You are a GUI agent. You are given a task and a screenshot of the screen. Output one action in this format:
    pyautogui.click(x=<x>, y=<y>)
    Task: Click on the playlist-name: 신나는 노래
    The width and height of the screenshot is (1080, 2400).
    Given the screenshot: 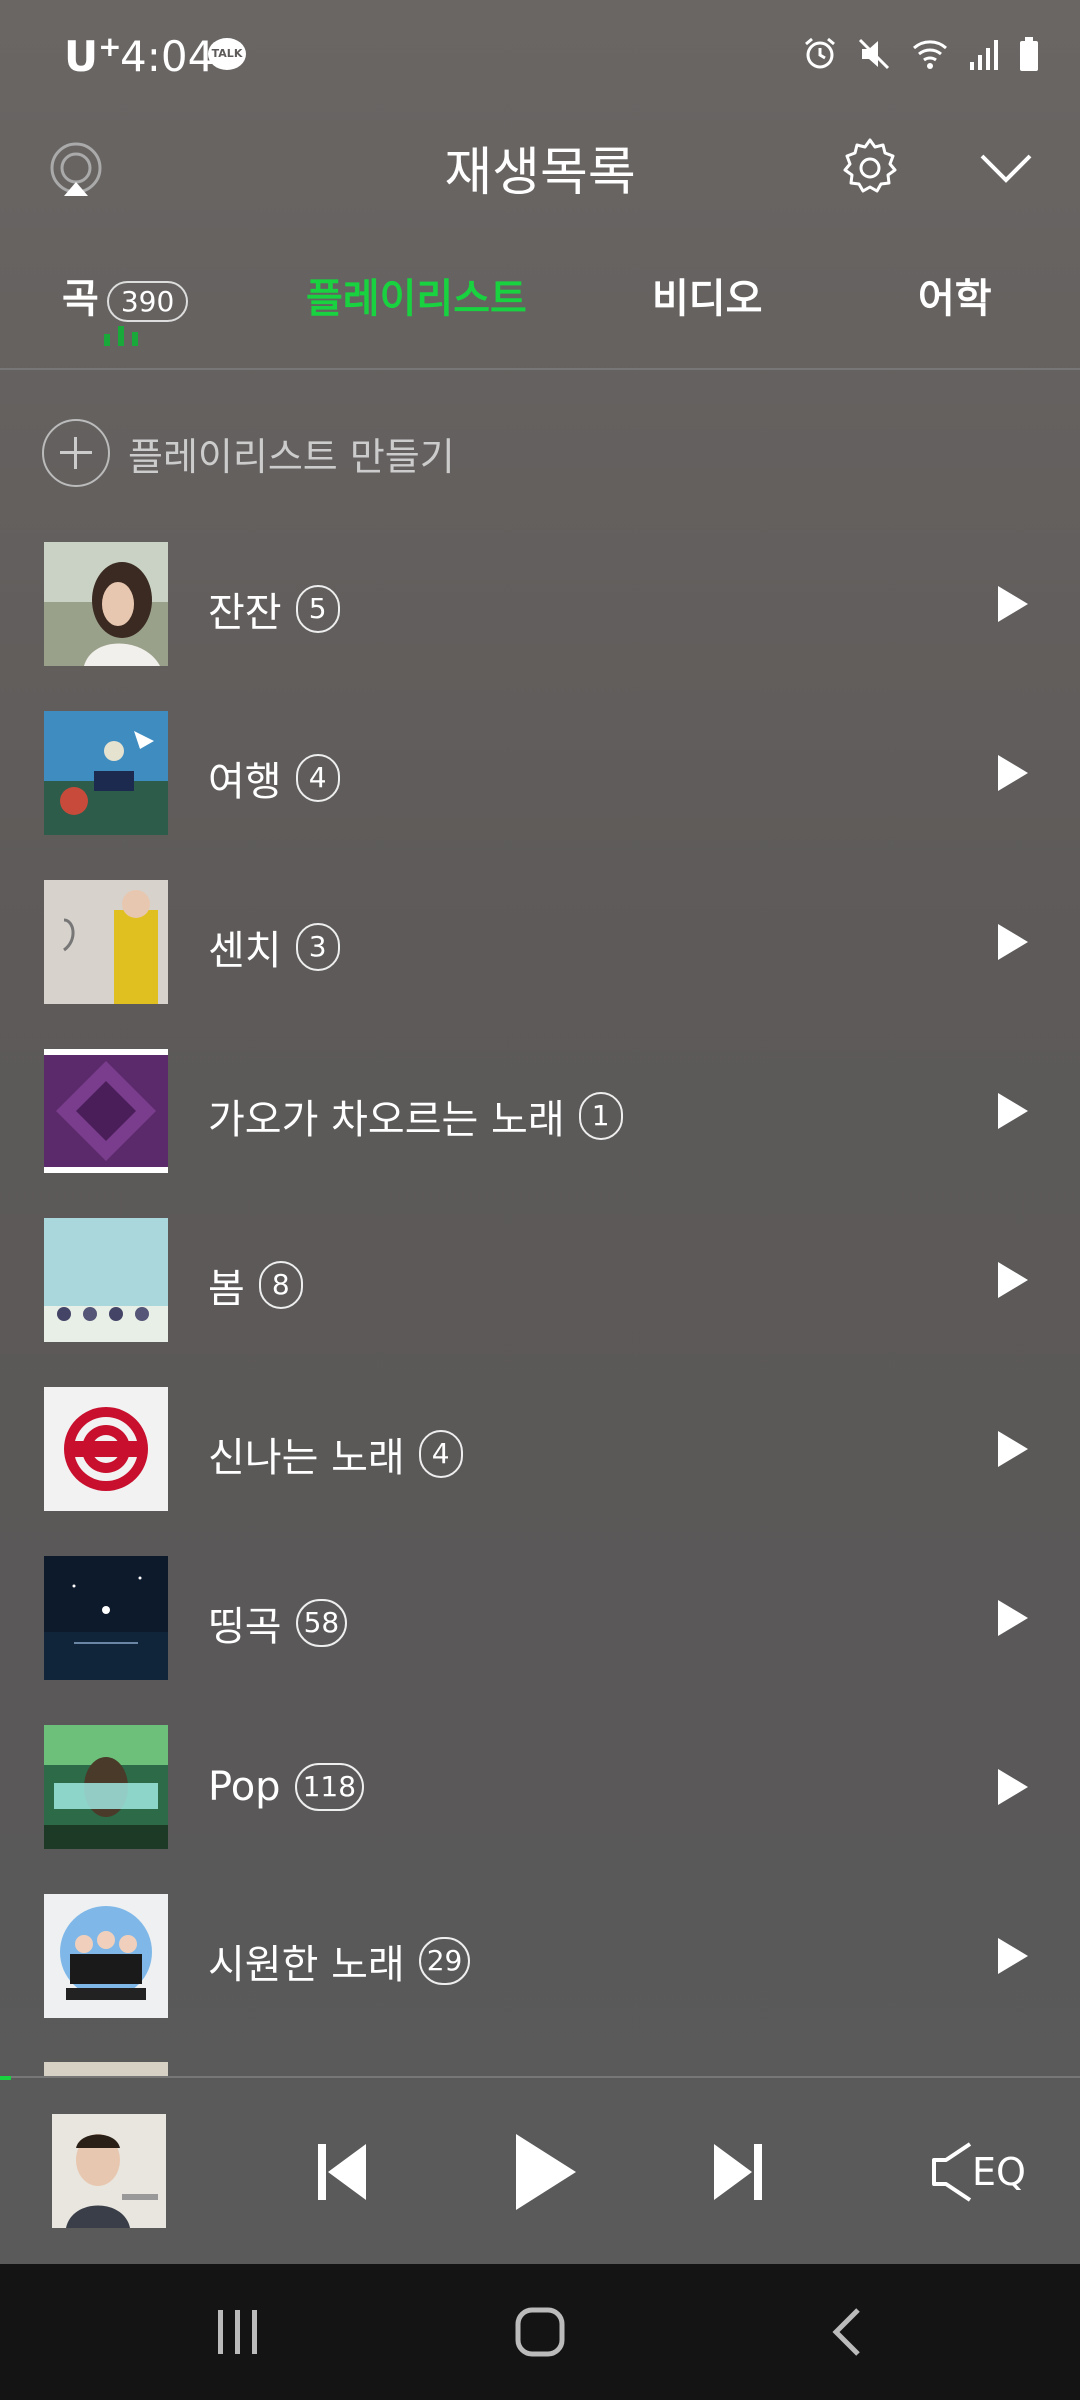 What is the action you would take?
    pyautogui.click(x=306, y=1458)
    